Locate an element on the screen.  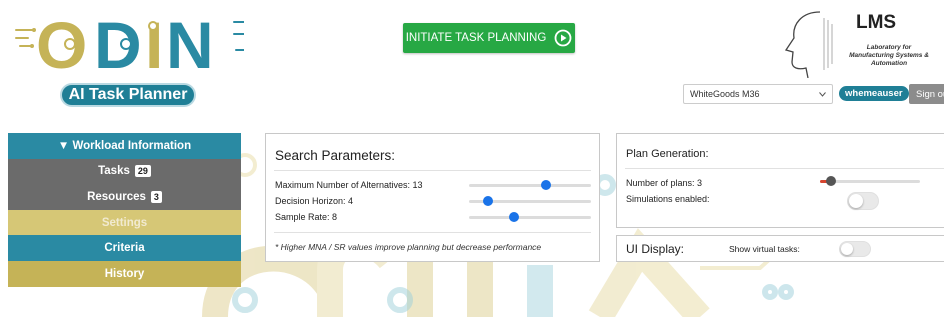
show-virtual-tasks-label: Show virtual tasks: is located at coordinates (764, 249).